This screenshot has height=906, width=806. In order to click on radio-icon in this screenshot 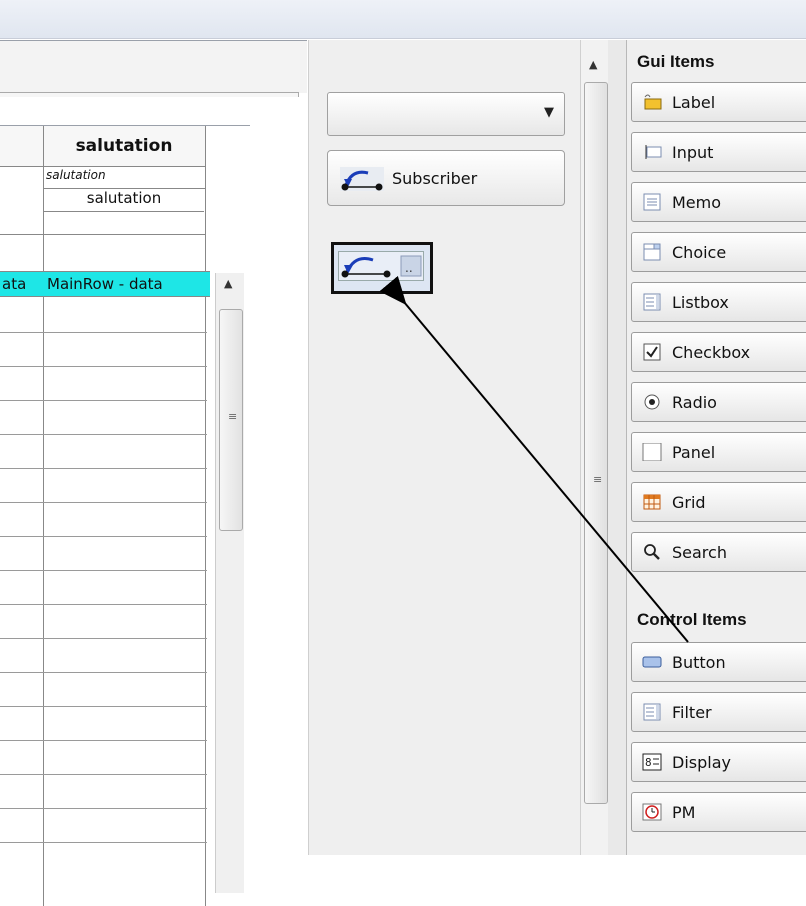, I will do `click(652, 402)`.